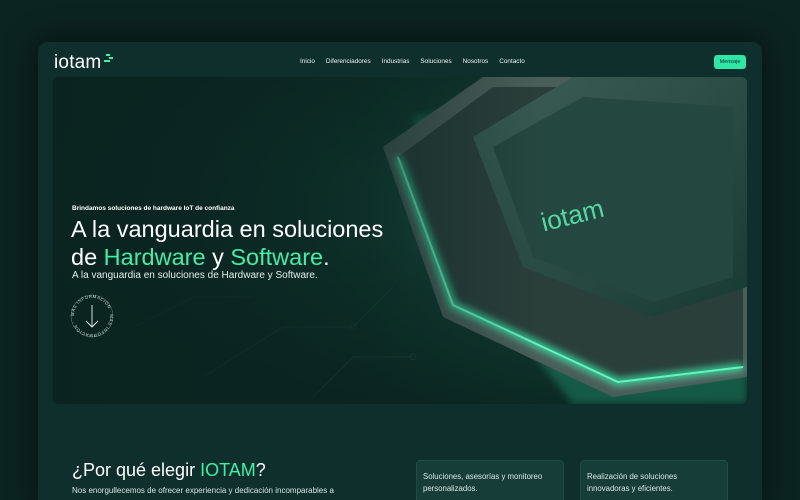  Describe the element at coordinates (227, 229) in the screenshot. I see `hero-title-line1: A la vanguardia en soluciones` at that location.